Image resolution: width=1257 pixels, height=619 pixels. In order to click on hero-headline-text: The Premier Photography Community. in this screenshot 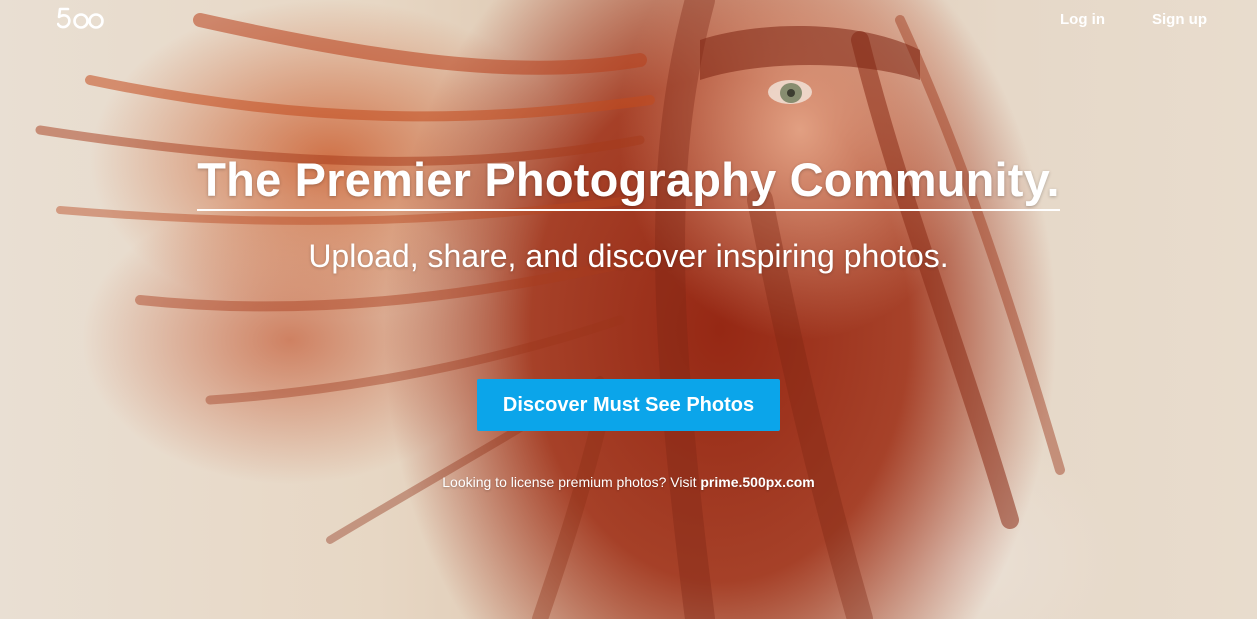, I will do `click(628, 181)`.